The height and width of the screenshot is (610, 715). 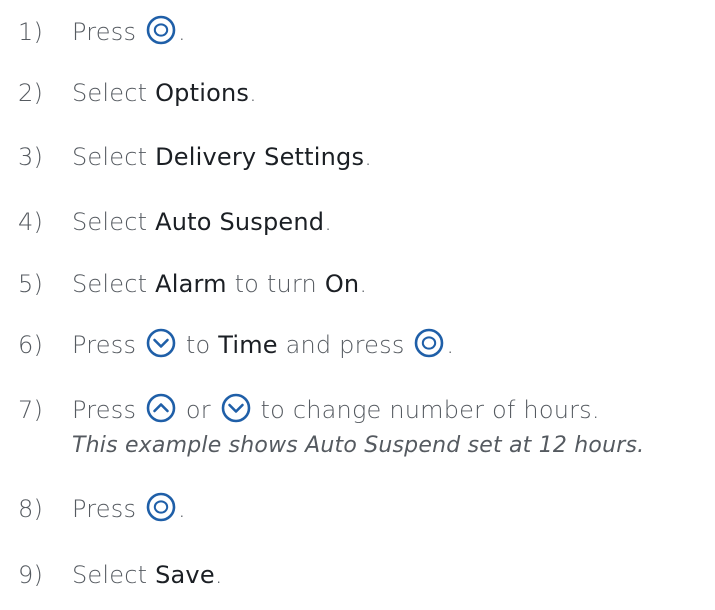 What do you see at coordinates (31, 157) in the screenshot?
I see `step-number: 3)` at bounding box center [31, 157].